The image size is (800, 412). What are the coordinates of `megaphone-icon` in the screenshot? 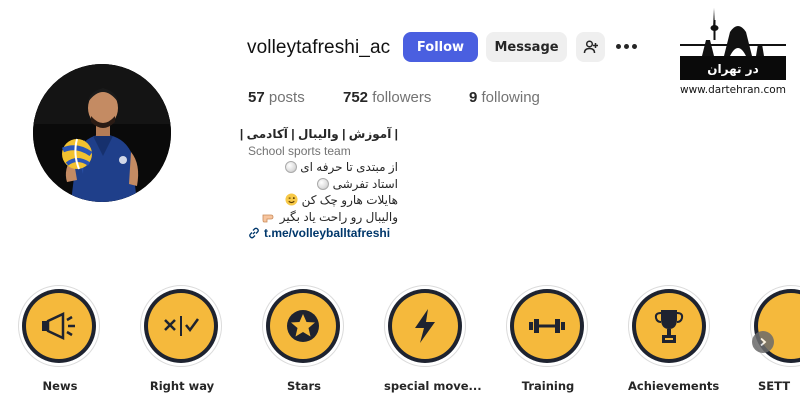 It's located at (58, 326).